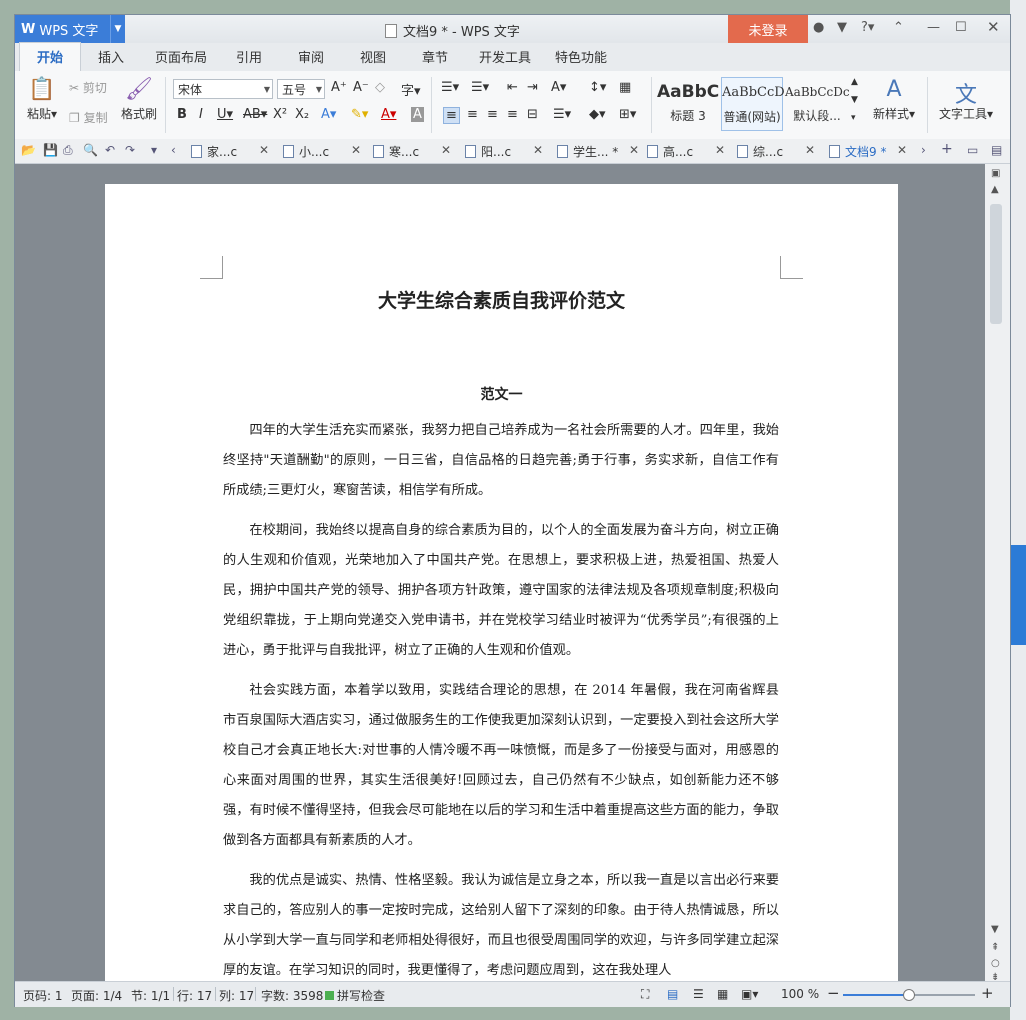 This screenshot has height=1020, width=1026. I want to click on cut-button: ✂ 剪切, so click(88, 87).